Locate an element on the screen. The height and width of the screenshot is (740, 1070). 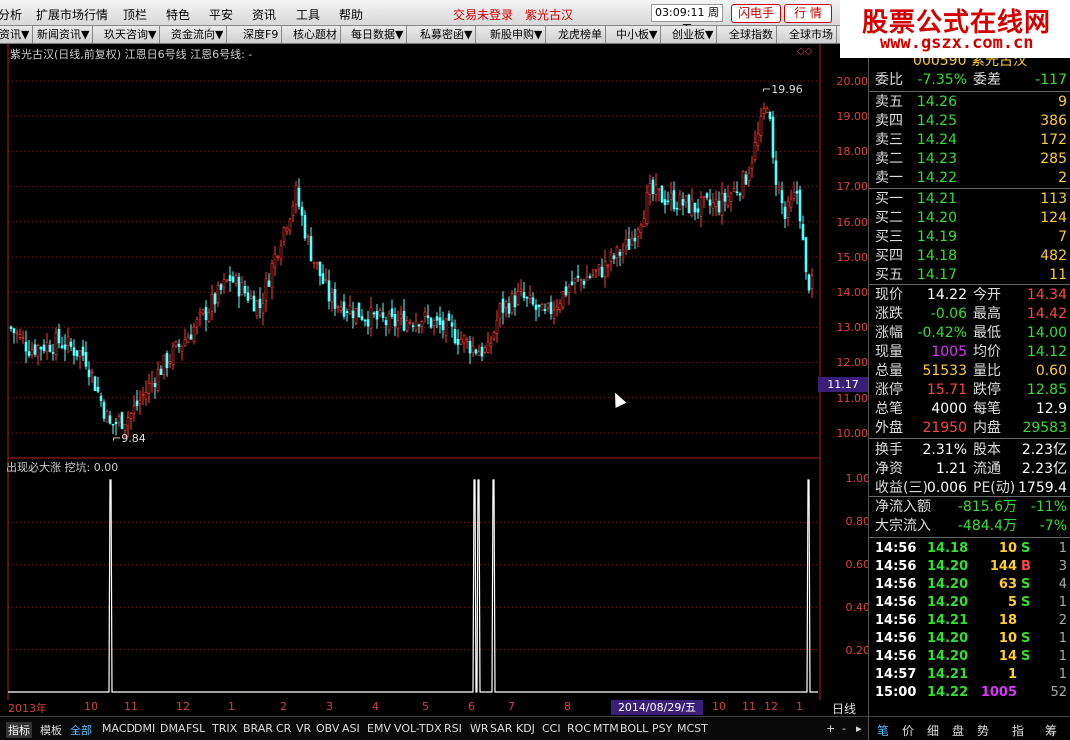
menu-pingan: 平安 is located at coordinates (221, 14).